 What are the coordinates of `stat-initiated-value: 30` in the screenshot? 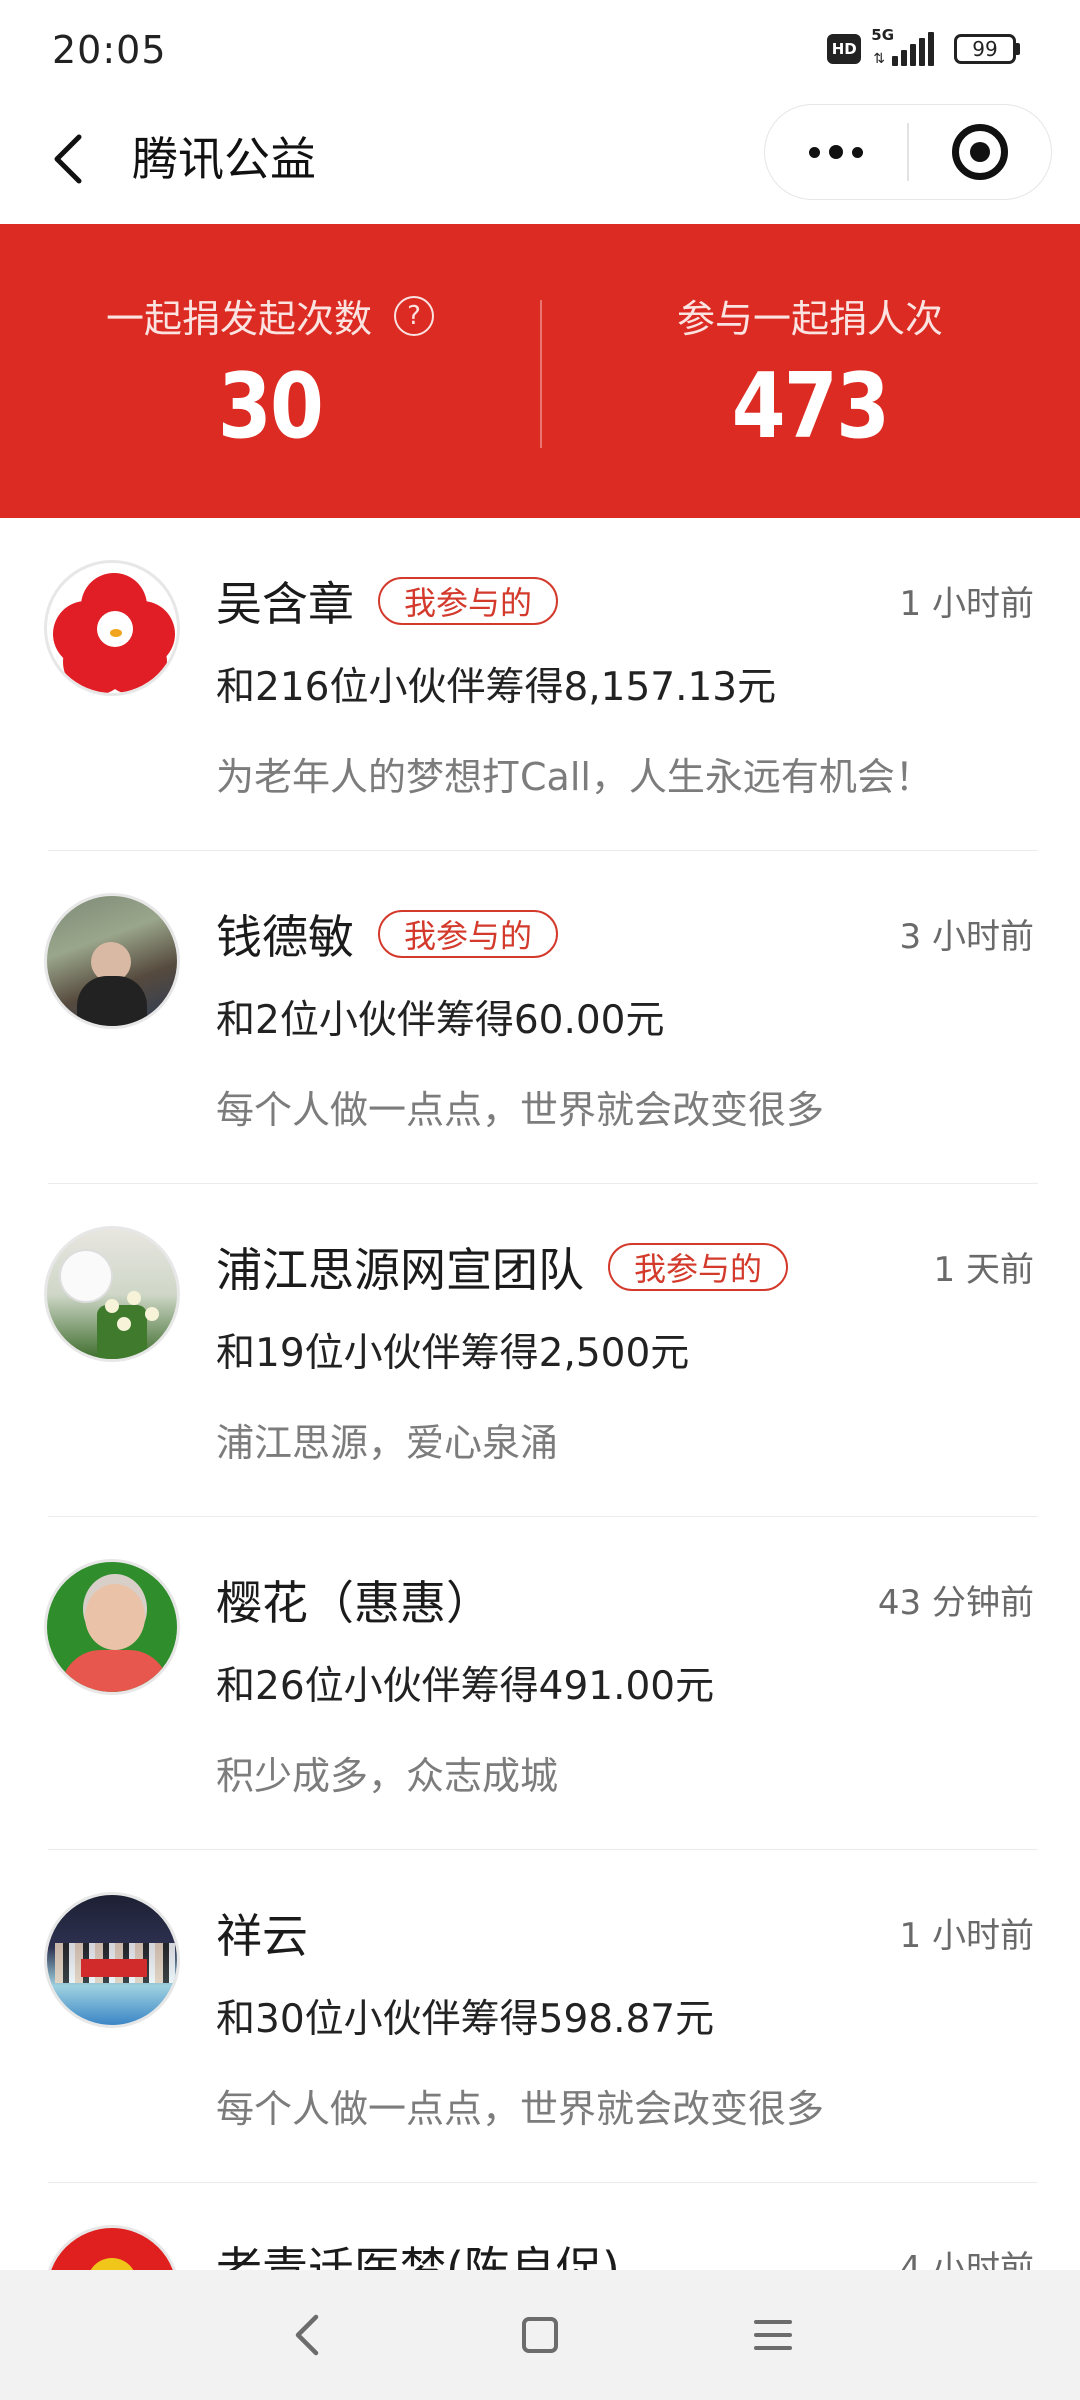 It's located at (270, 406).